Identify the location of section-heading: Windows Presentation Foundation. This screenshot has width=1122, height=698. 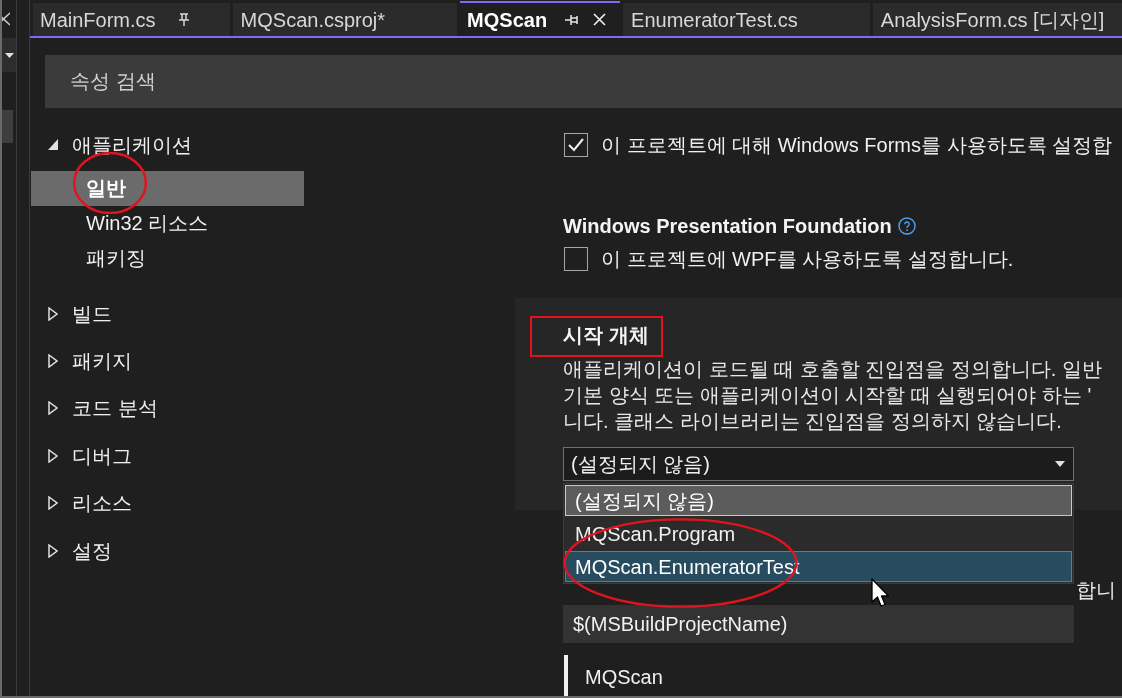
(727, 226).